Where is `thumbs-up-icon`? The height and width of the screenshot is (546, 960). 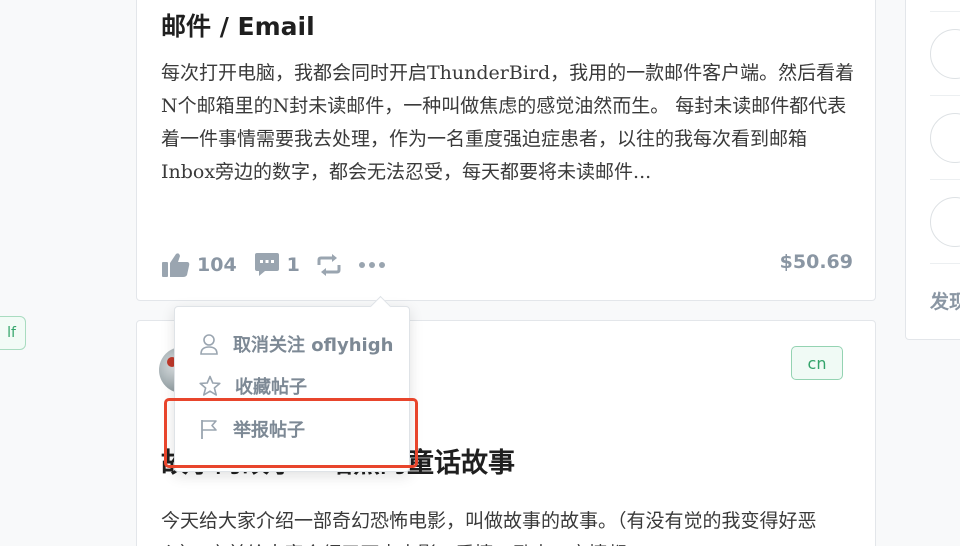
thumbs-up-icon is located at coordinates (176, 265).